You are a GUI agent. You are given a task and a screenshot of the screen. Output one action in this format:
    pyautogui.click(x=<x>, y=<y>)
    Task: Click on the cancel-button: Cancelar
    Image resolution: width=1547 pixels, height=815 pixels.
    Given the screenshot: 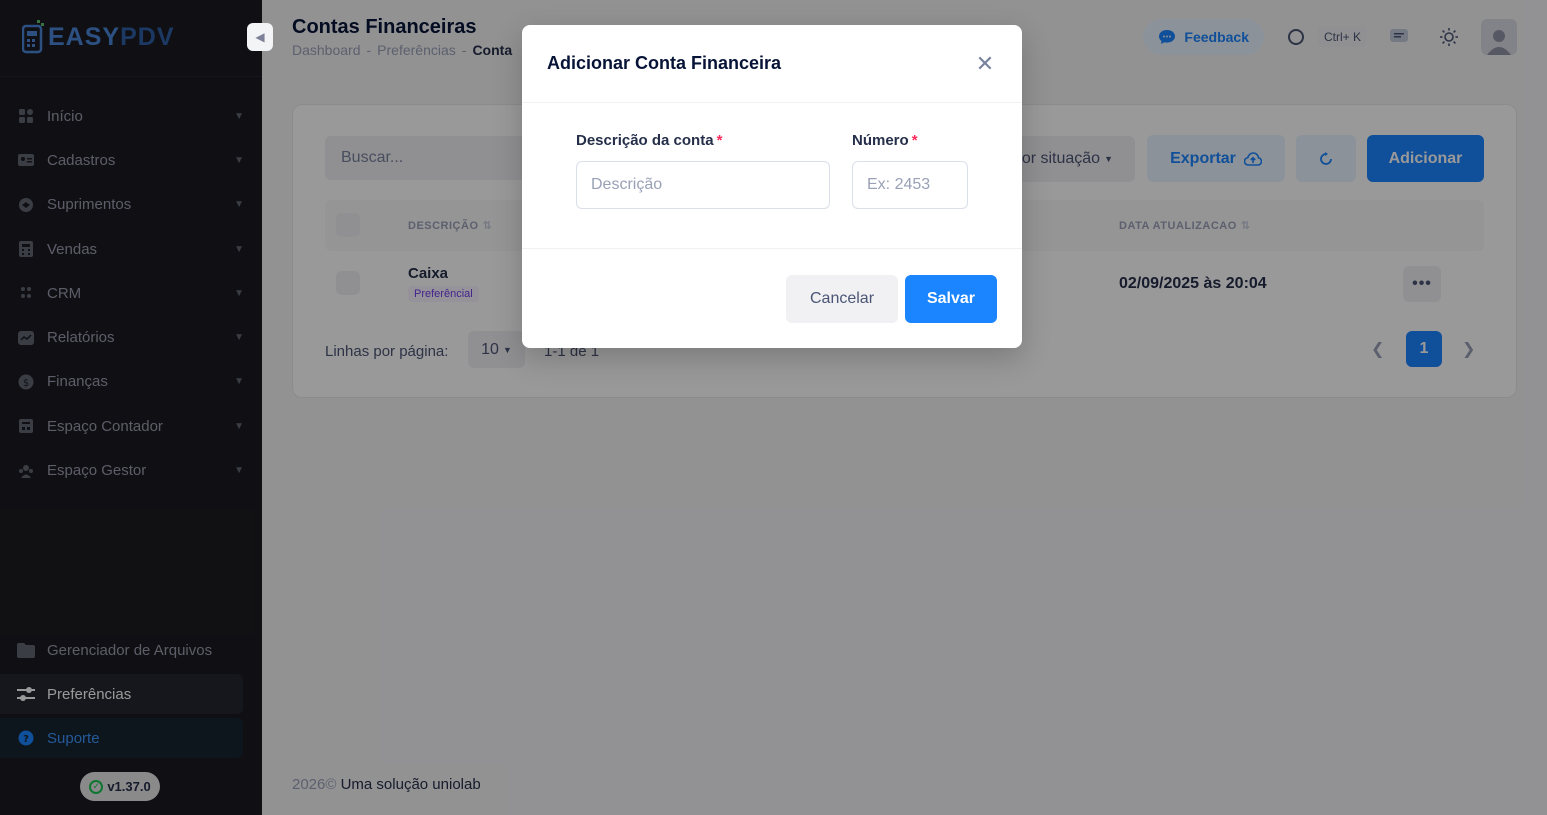 What is the action you would take?
    pyautogui.click(x=842, y=299)
    